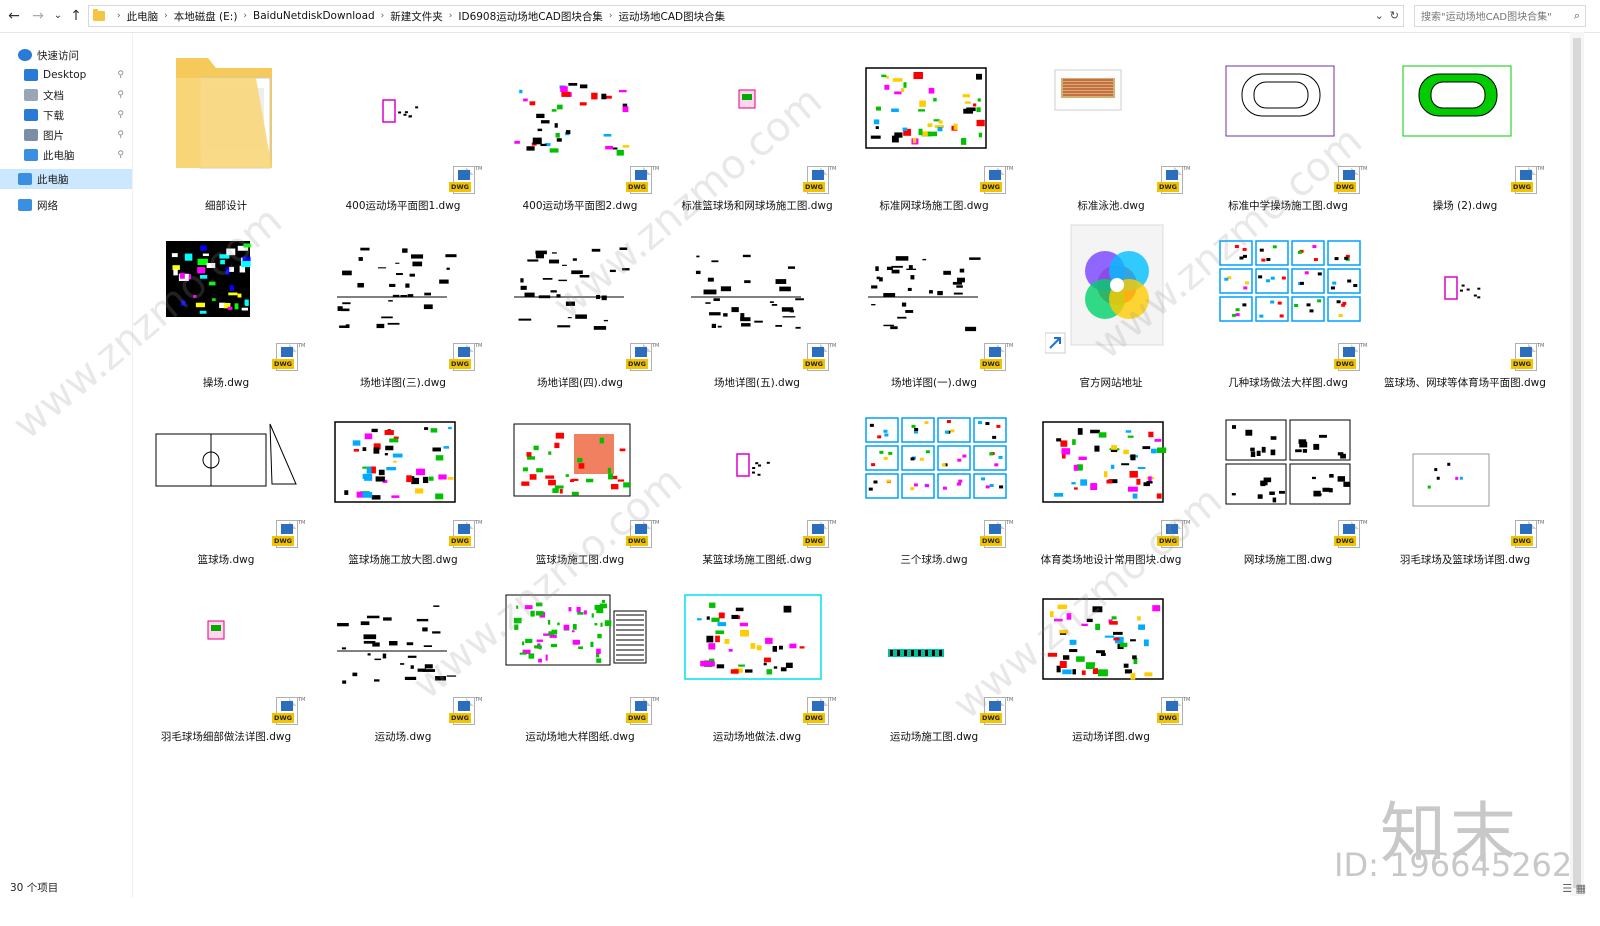  Describe the element at coordinates (580, 655) in the screenshot. I see `file-item: DWG TM 运动场地大样图纸.dwg` at that location.